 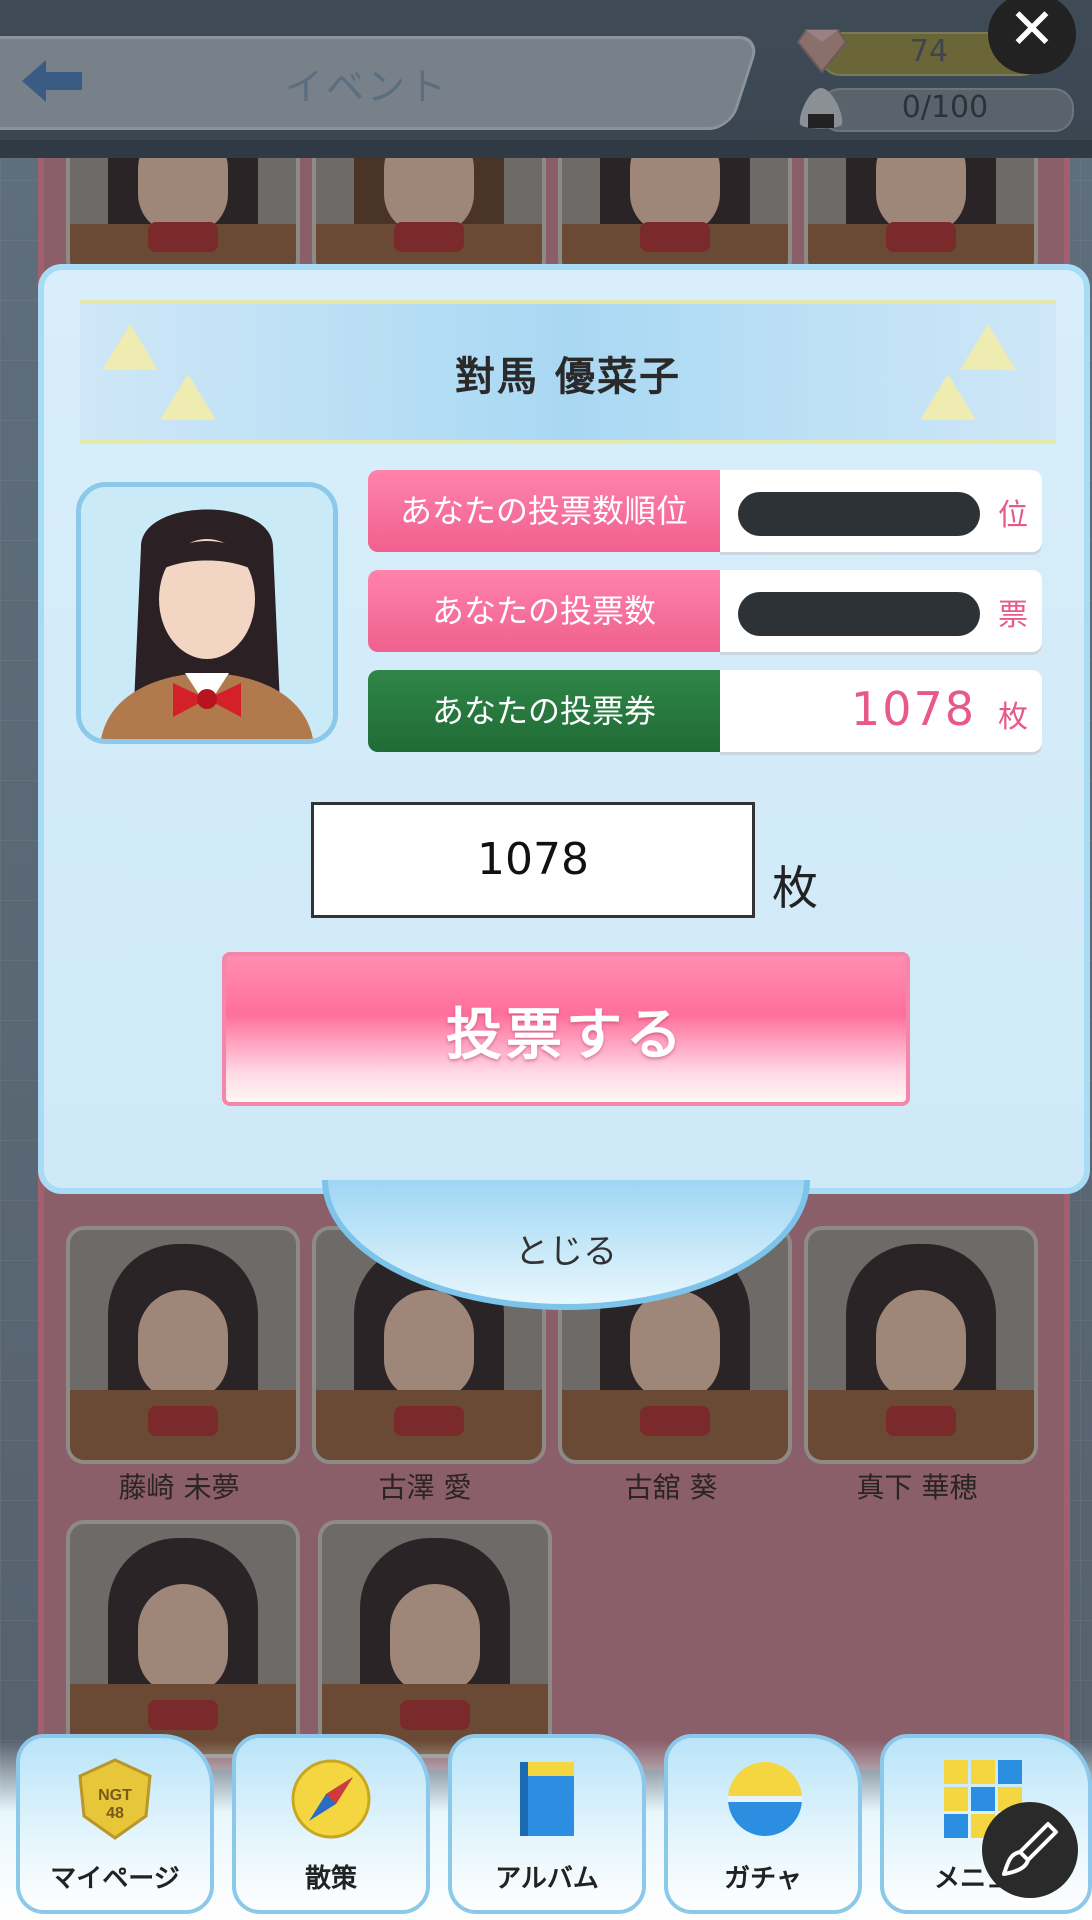 What do you see at coordinates (115, 1813) in the screenshot?
I see `svg-text: 48` at bounding box center [115, 1813].